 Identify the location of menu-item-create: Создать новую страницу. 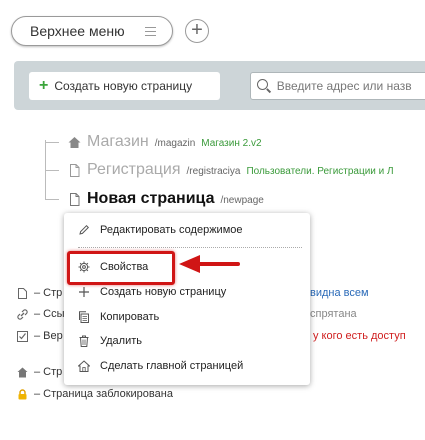
(152, 292).